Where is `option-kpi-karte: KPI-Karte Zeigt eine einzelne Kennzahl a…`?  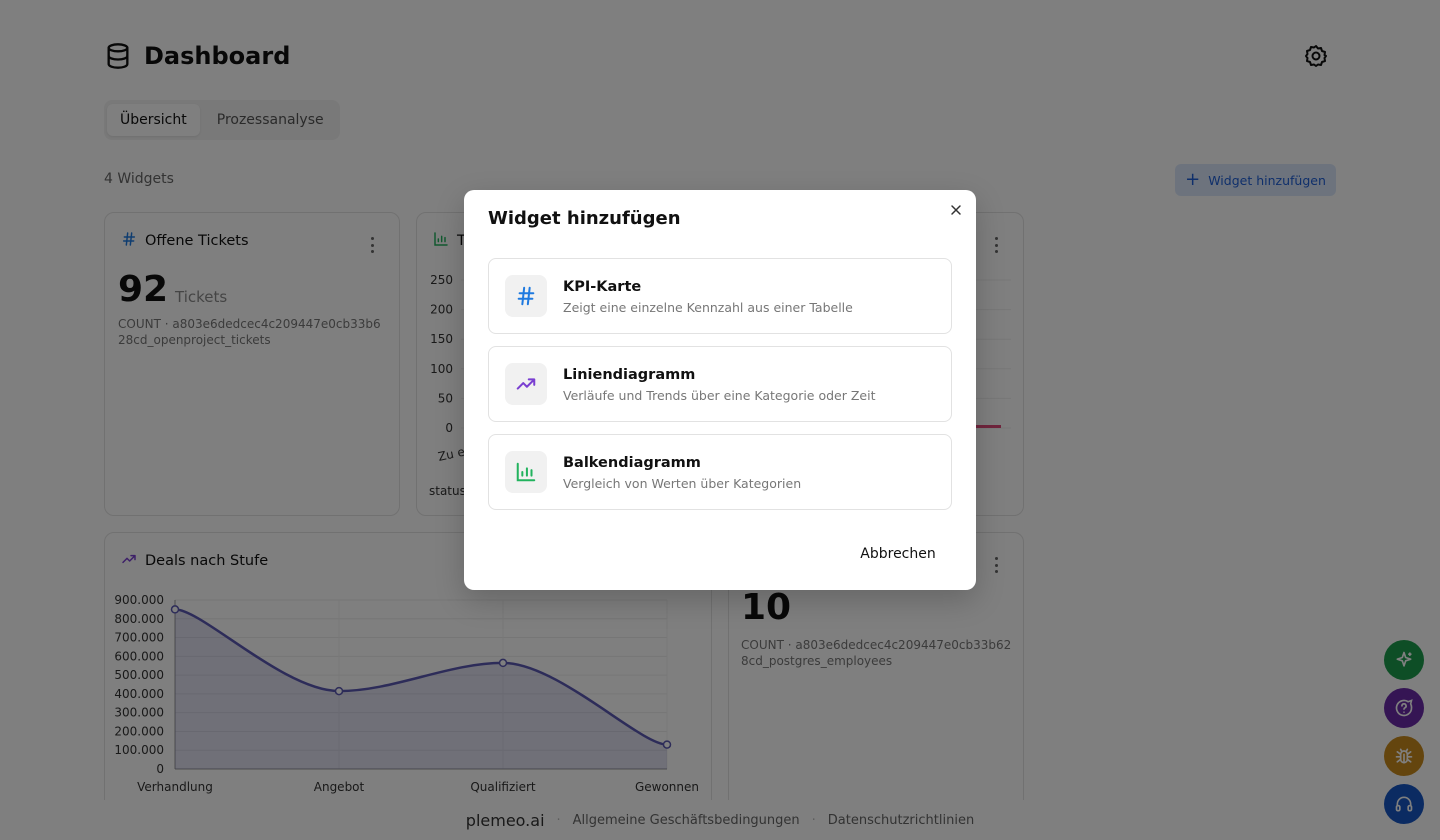 option-kpi-karte: KPI-Karte Zeigt eine einzelne Kennzahl a… is located at coordinates (720, 296).